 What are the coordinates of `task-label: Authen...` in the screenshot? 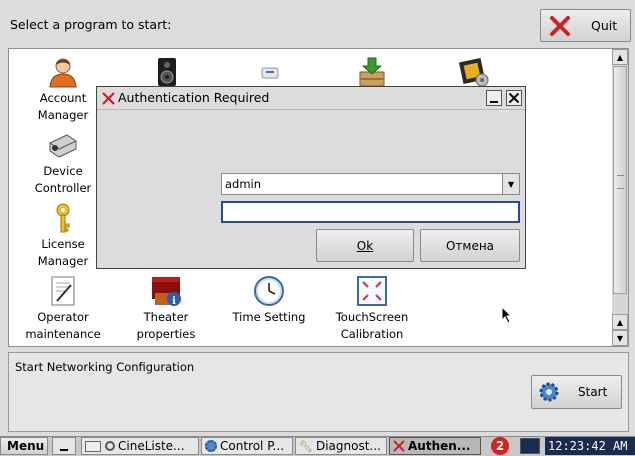 It's located at (439, 446).